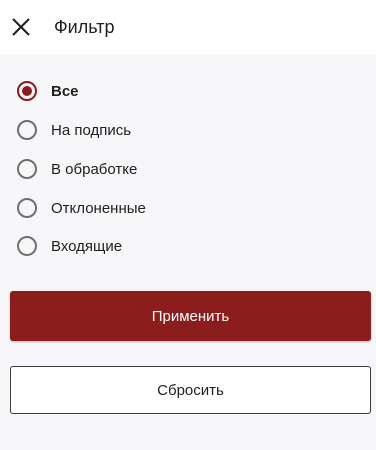  What do you see at coordinates (87, 246) in the screenshot?
I see `filter-option-label: Входящие` at bounding box center [87, 246].